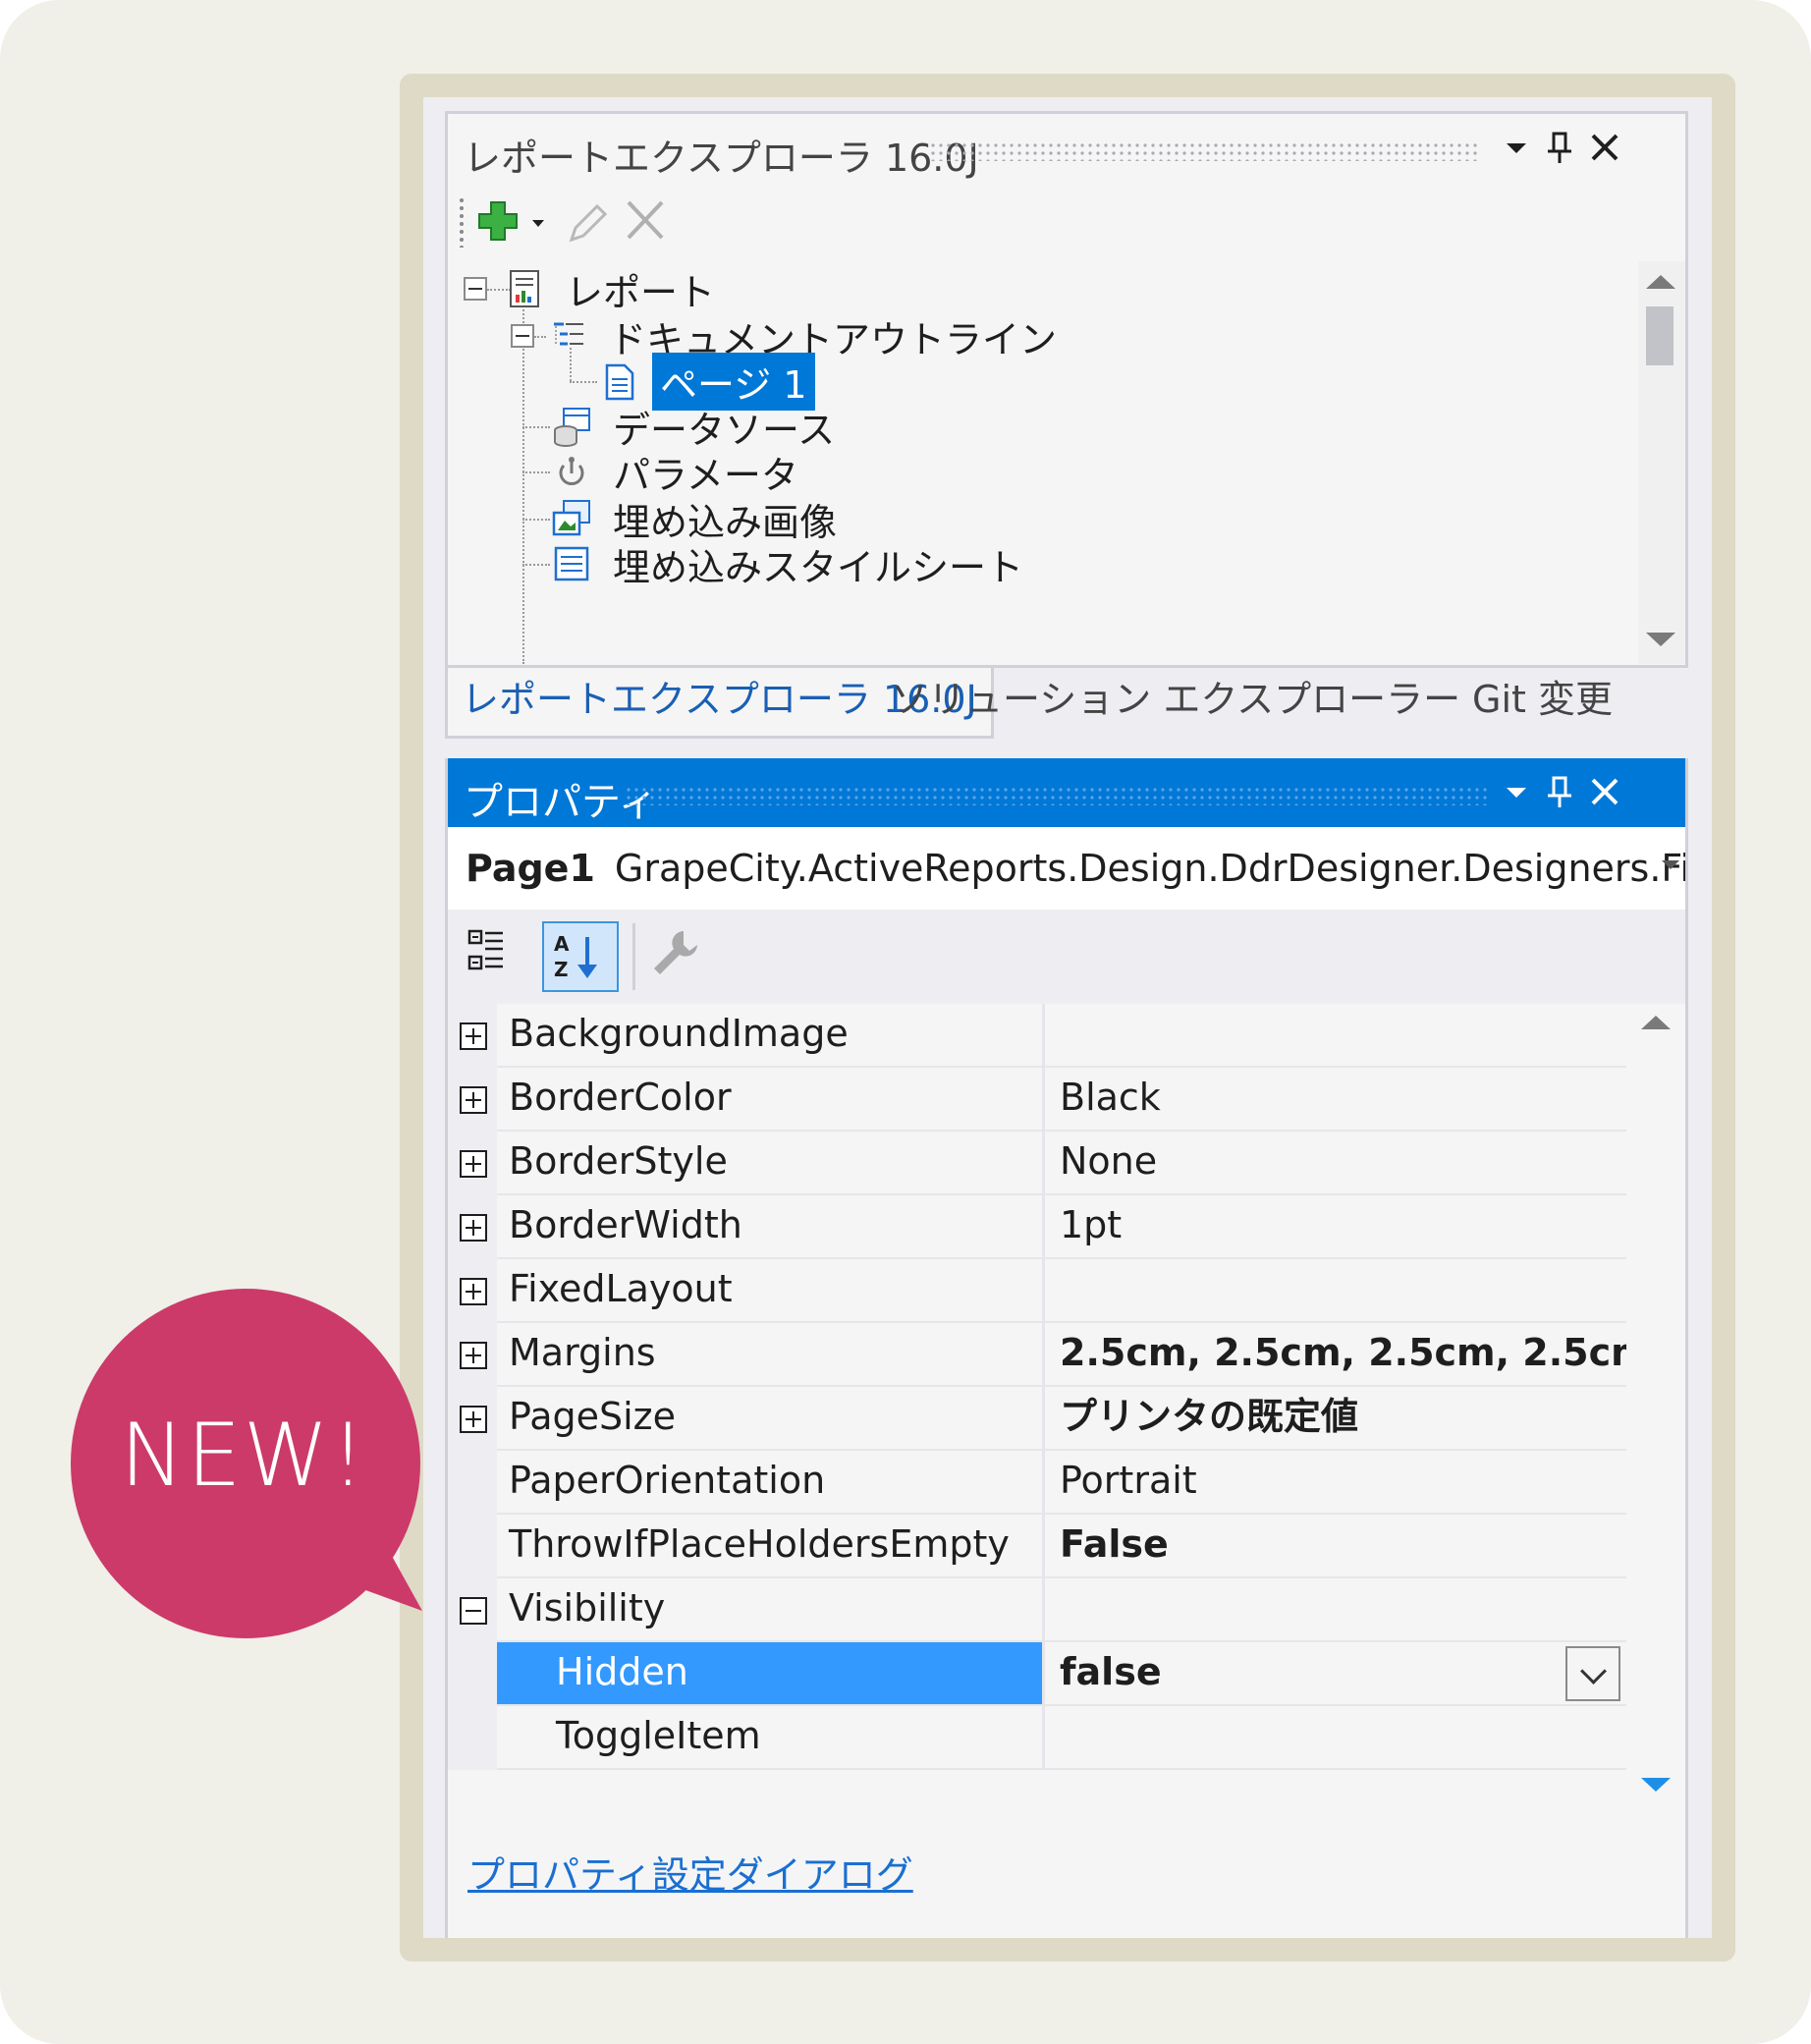 The height and width of the screenshot is (2044, 1811). I want to click on property-row-fixedlayout: FixedLayout, so click(1037, 1291).